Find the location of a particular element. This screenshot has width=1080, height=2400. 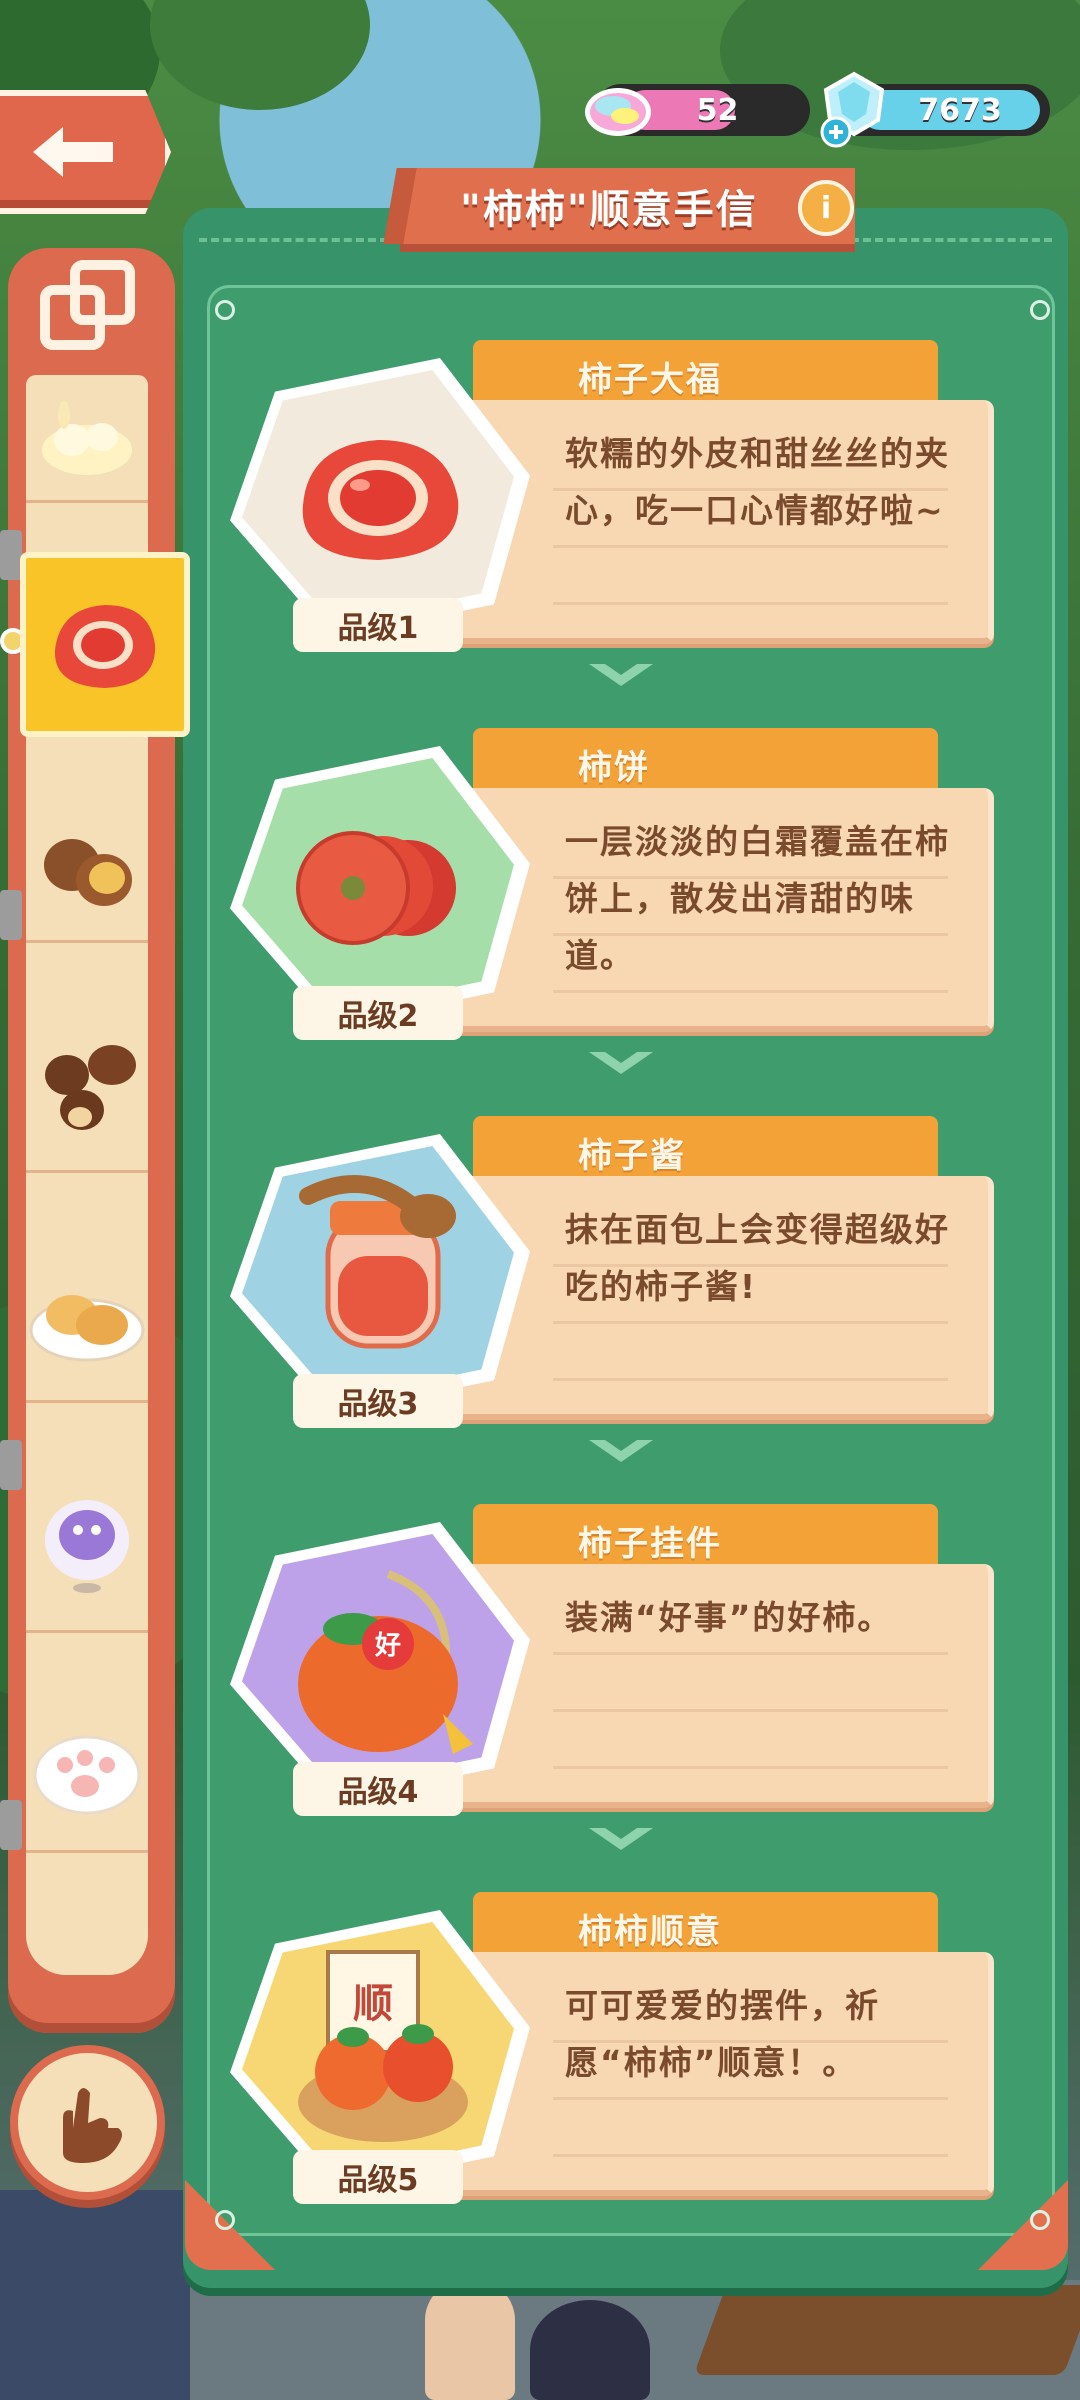

svg-text: 顺 is located at coordinates (373, 2004).